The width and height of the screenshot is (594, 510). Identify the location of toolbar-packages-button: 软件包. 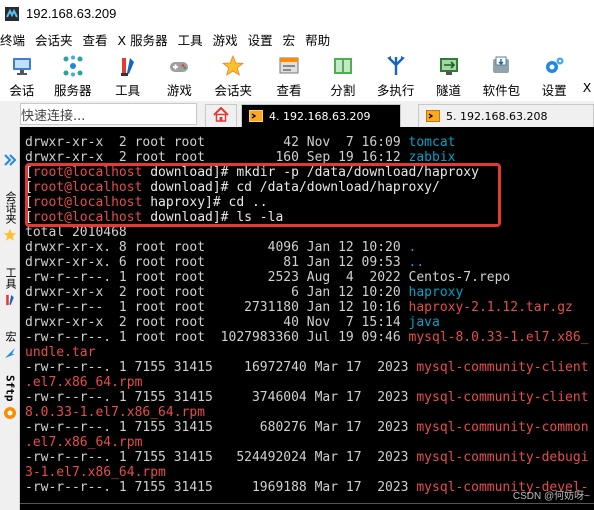
(501, 76).